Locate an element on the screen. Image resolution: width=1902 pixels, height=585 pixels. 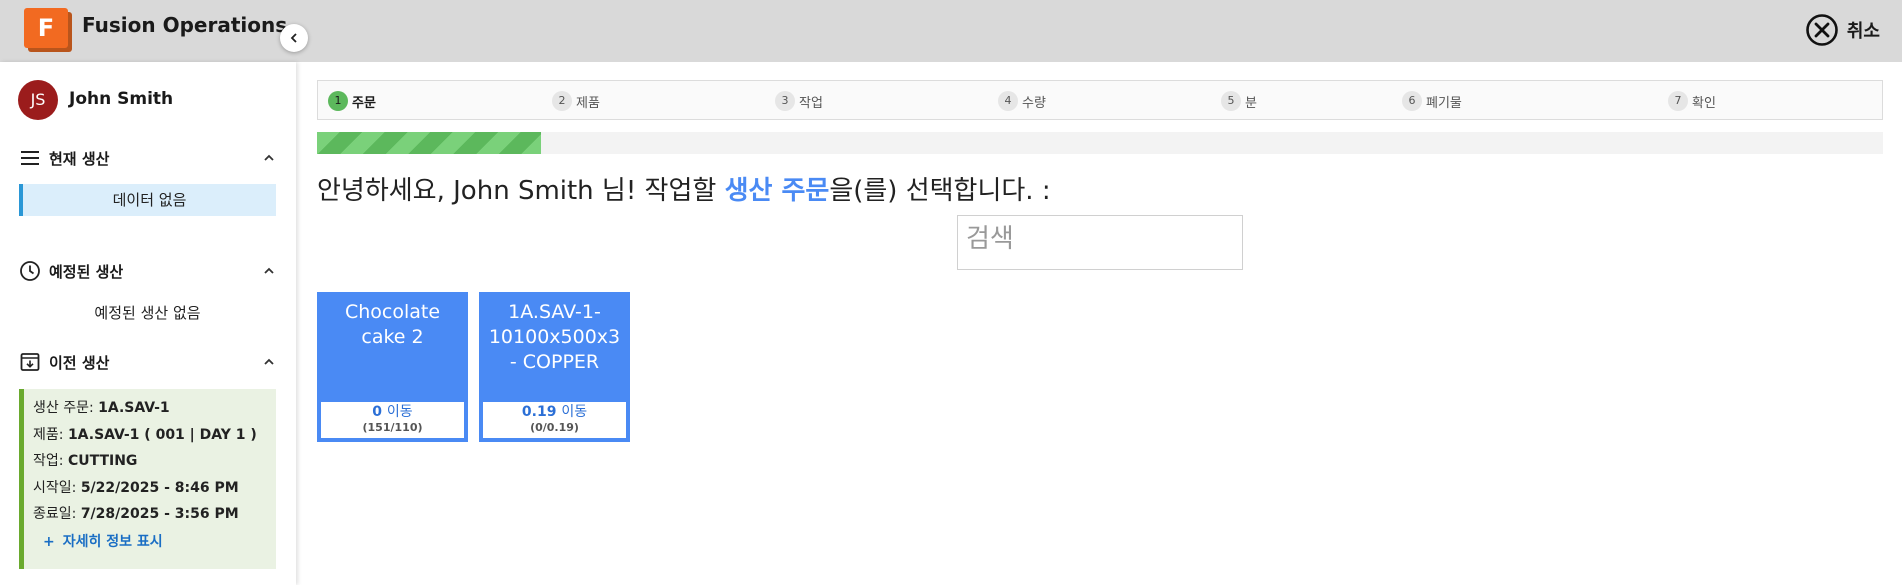
scheduled-production-title: 예정된 생산 is located at coordinates (86, 271).